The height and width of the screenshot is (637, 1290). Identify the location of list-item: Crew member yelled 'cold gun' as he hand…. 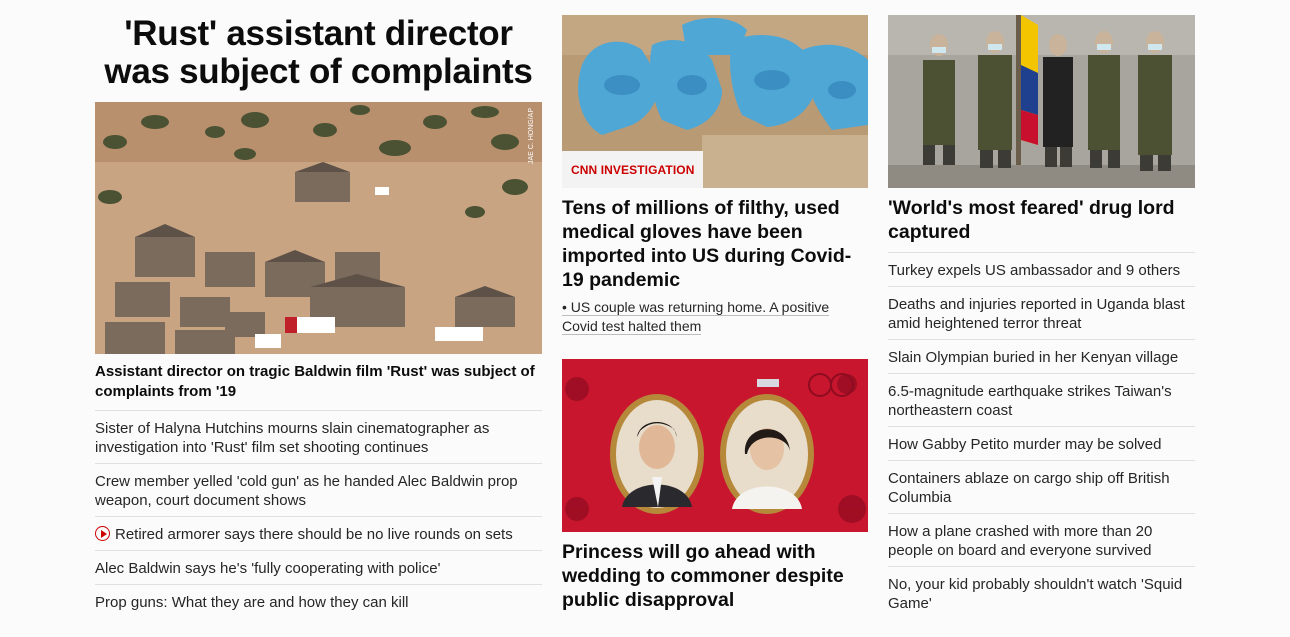
(318, 489).